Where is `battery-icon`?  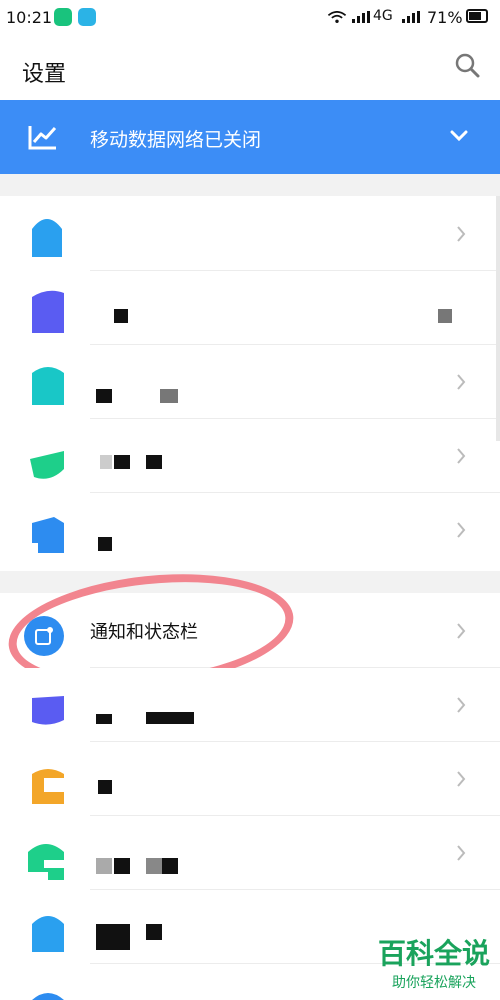 battery-icon is located at coordinates (477, 16).